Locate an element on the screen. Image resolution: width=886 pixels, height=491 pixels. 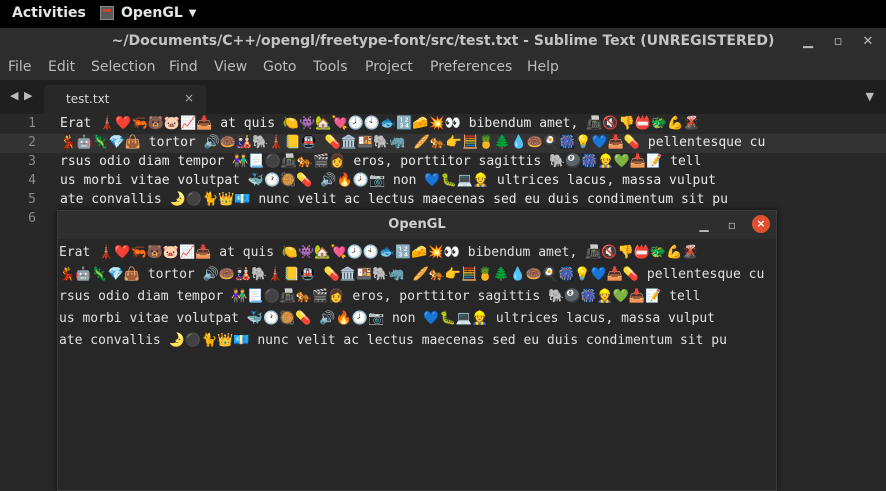
chevron-down-icon: ▼ is located at coordinates (192, 13).